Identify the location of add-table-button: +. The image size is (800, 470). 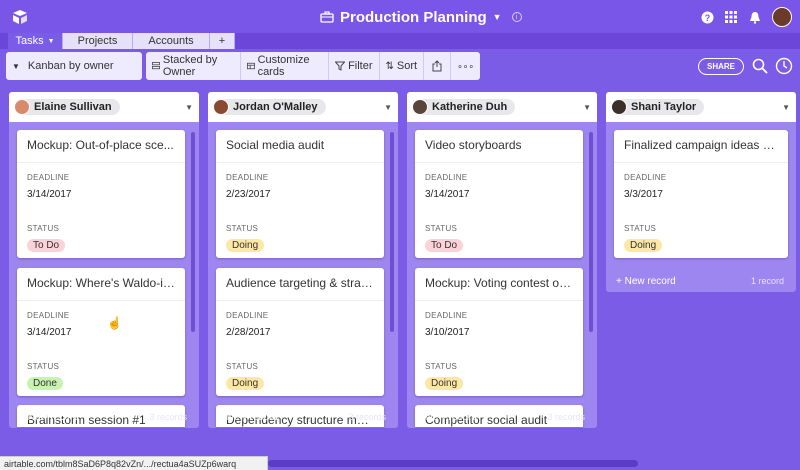
(222, 41).